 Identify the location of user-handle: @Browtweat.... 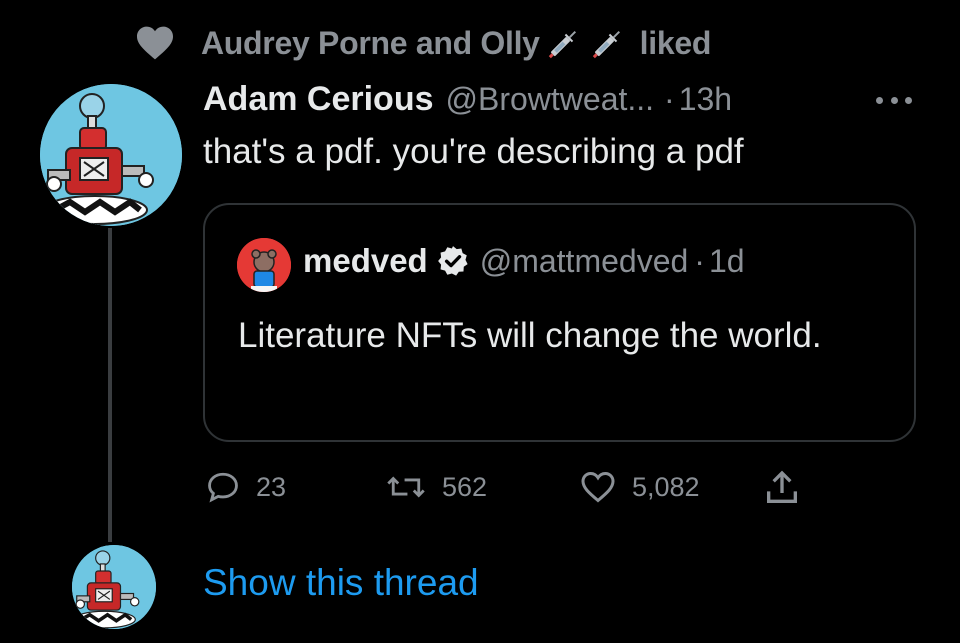
(550, 99).